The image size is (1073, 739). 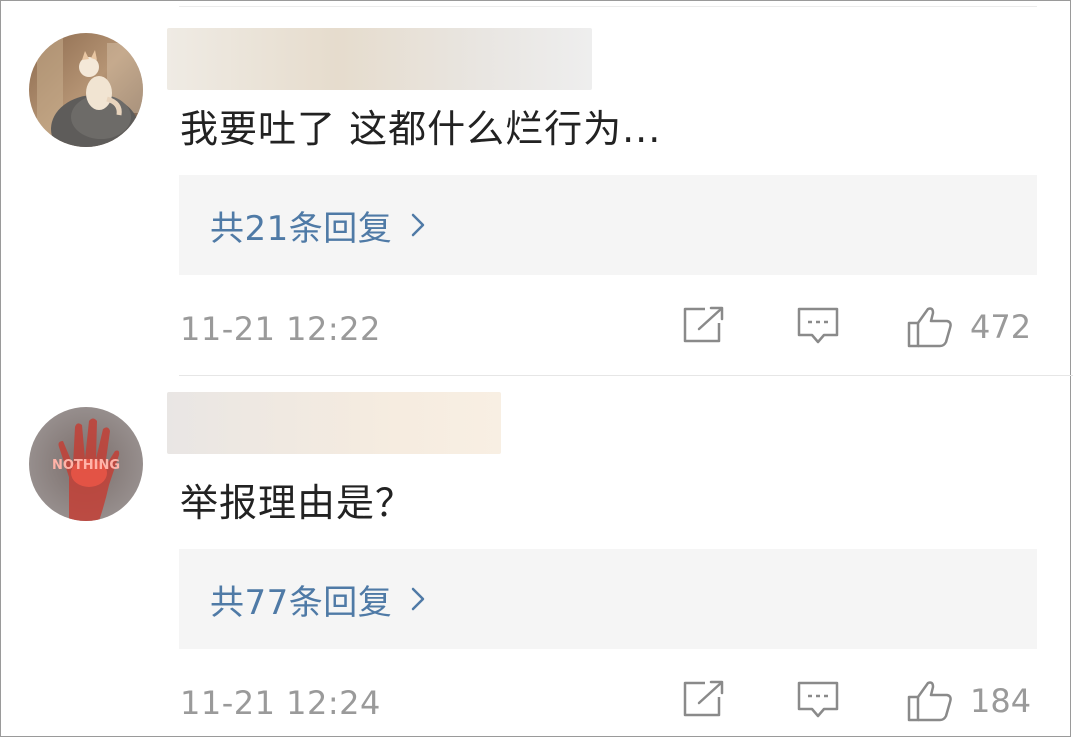 I want to click on view-replies-button: 共21条回复, so click(x=608, y=225).